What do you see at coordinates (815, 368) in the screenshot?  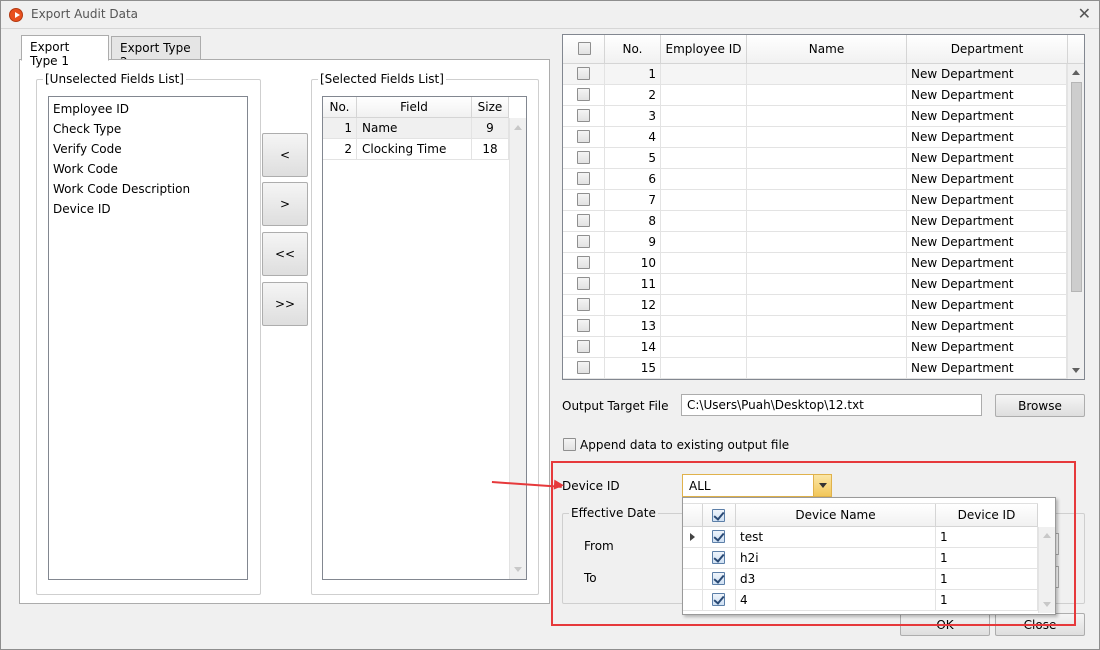 I see `table-row: 15 New Department` at bounding box center [815, 368].